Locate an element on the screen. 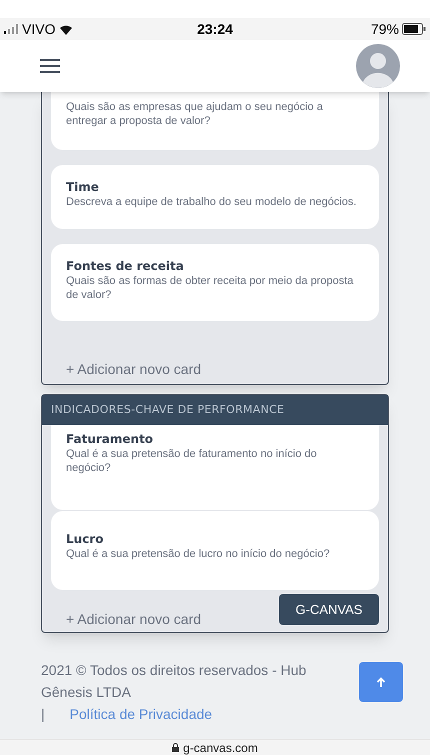 This screenshot has width=430, height=755. arrow-up-icon is located at coordinates (381, 682).